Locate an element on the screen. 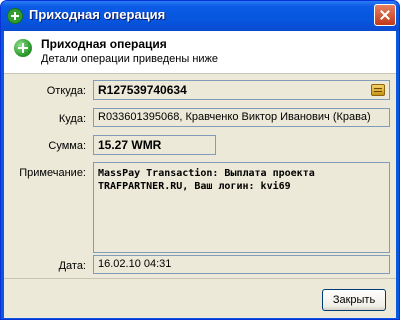 The image size is (400, 320). from-label: Откуда: is located at coordinates (66, 91).